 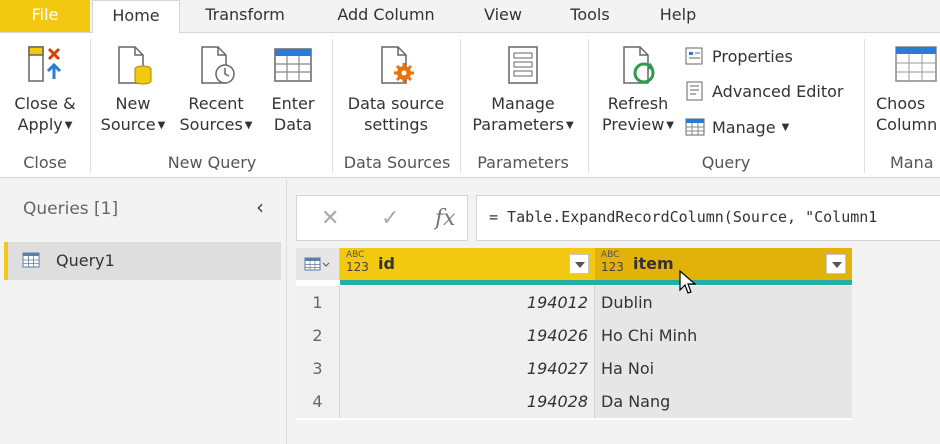 I want to click on refresh-preview-button: Refresh Preview ▼, so click(x=638, y=89).